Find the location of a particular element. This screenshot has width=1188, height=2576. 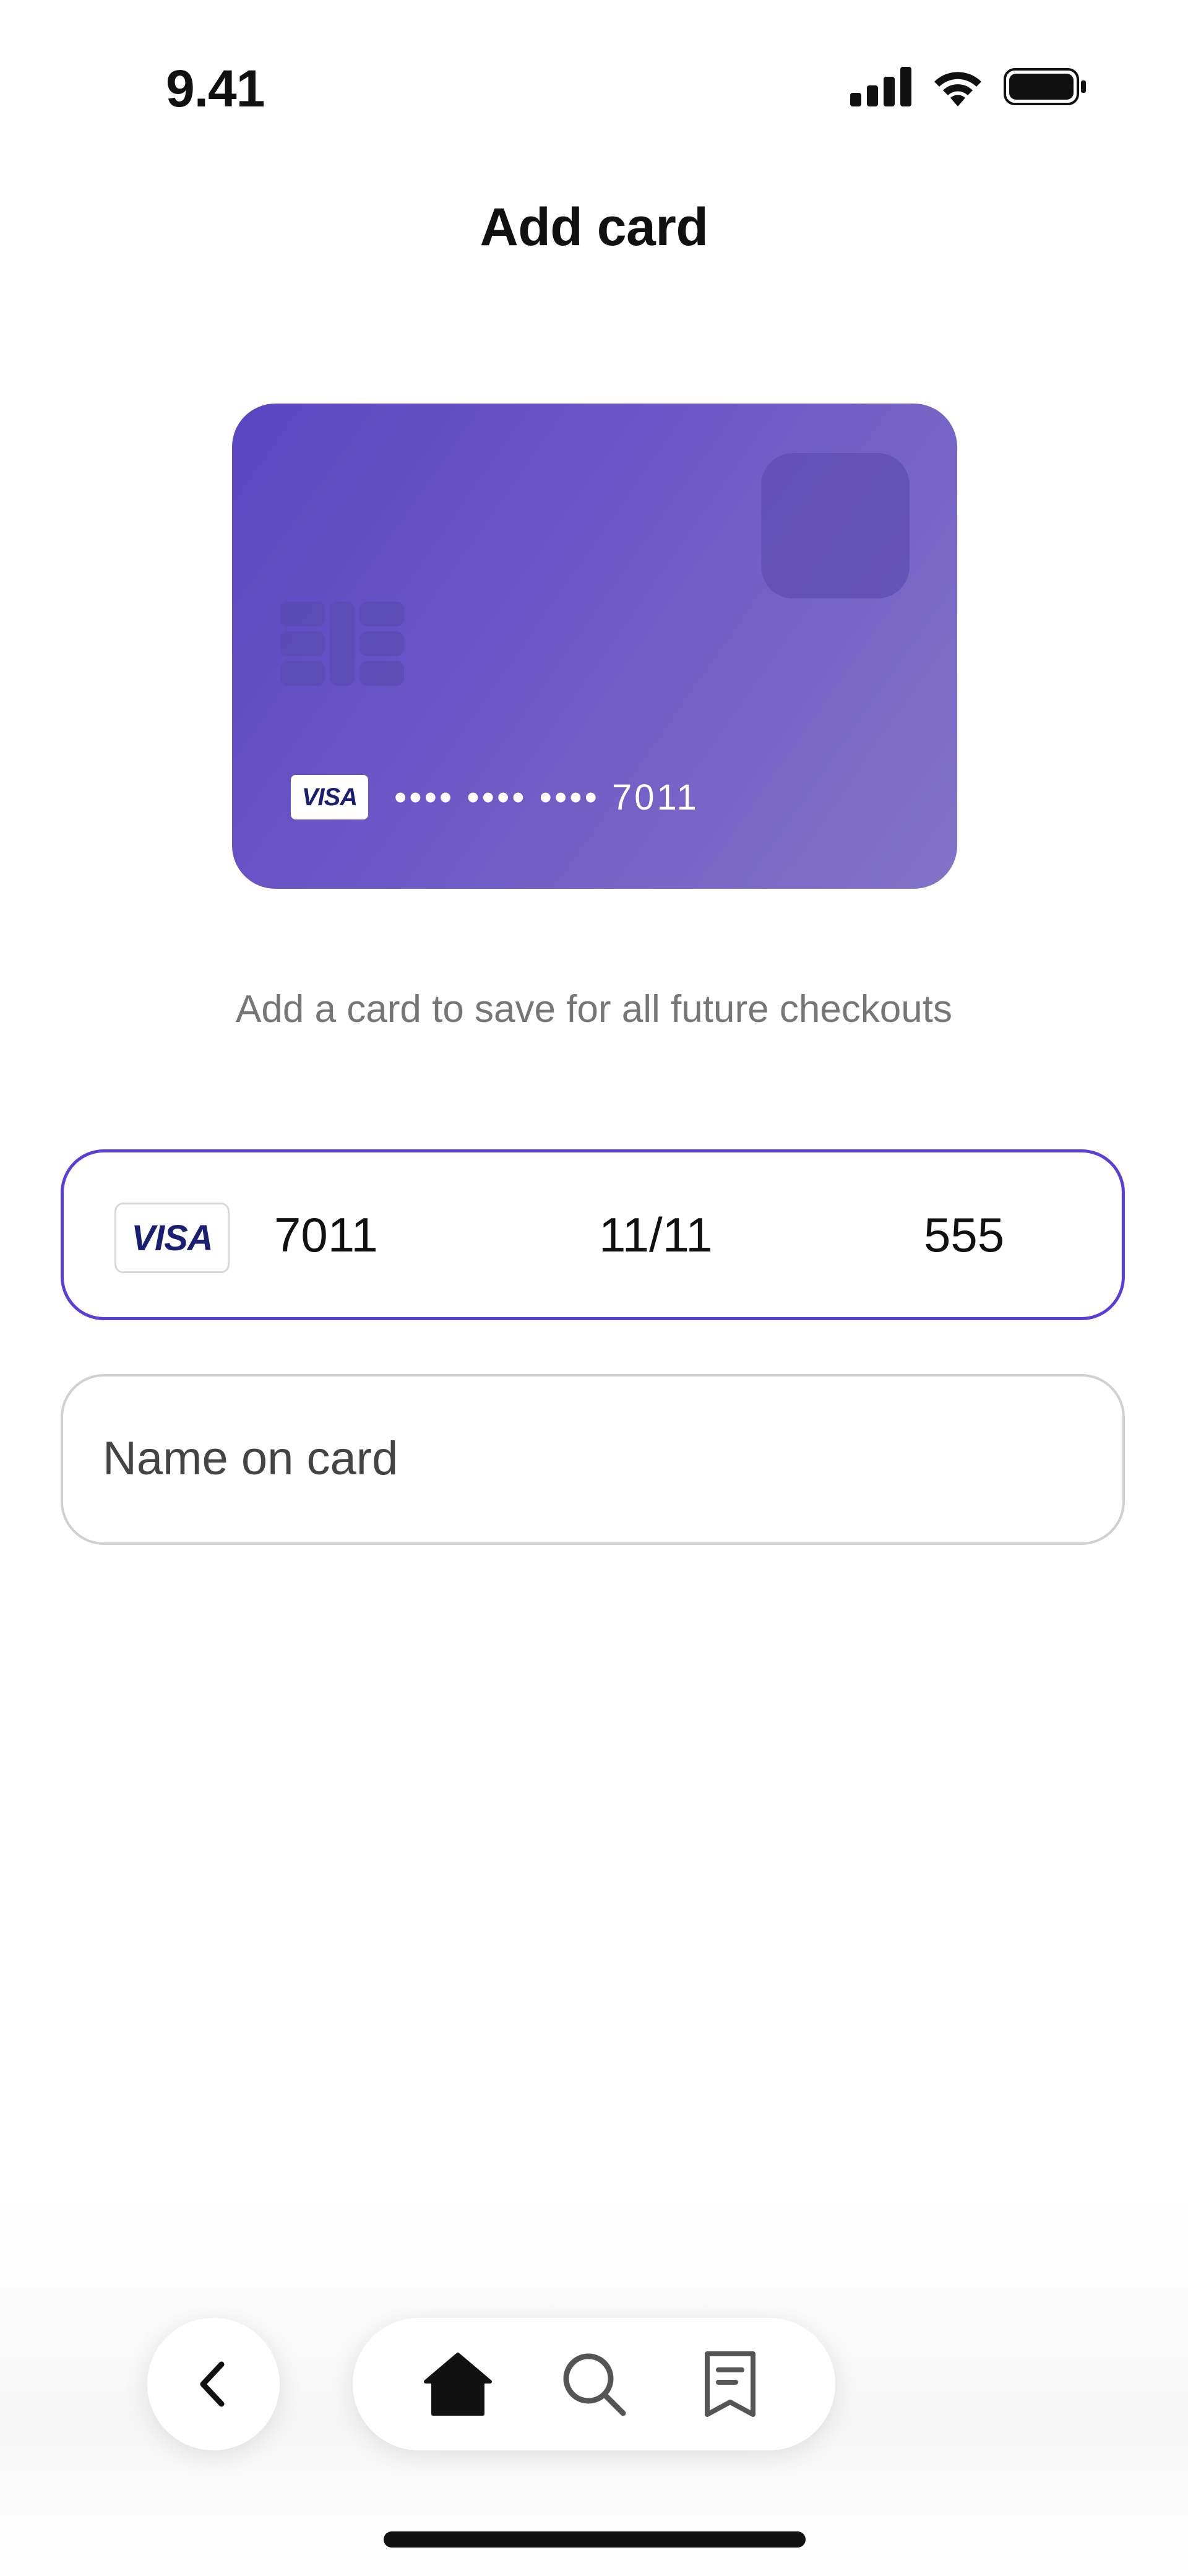

bottom-nav is located at coordinates (594, 2384).